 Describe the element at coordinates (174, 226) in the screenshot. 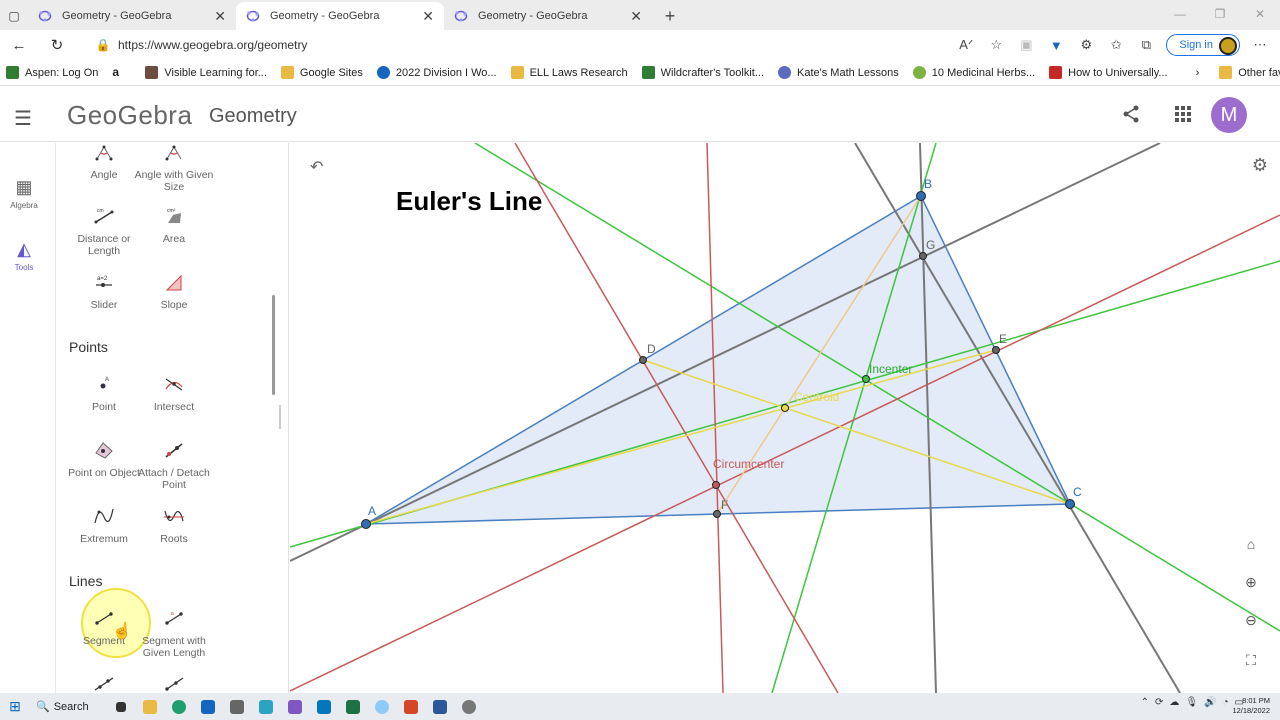

I see `tool-area: cm² Area` at that location.